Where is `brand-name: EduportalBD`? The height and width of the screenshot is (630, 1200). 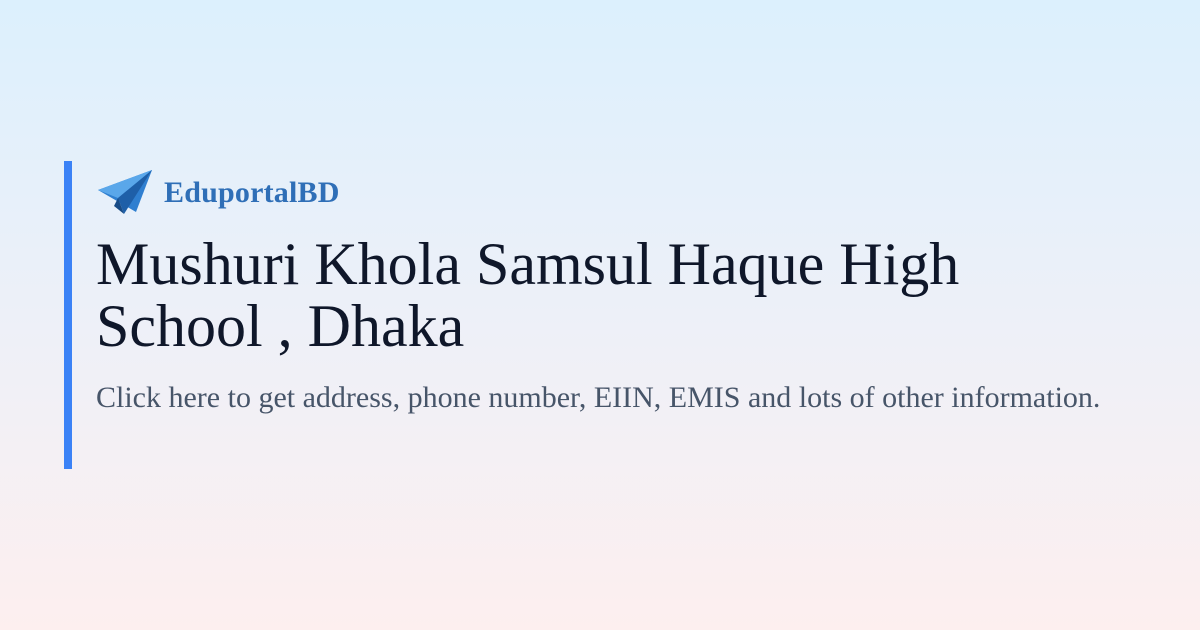
brand-name: EduportalBD is located at coordinates (252, 192).